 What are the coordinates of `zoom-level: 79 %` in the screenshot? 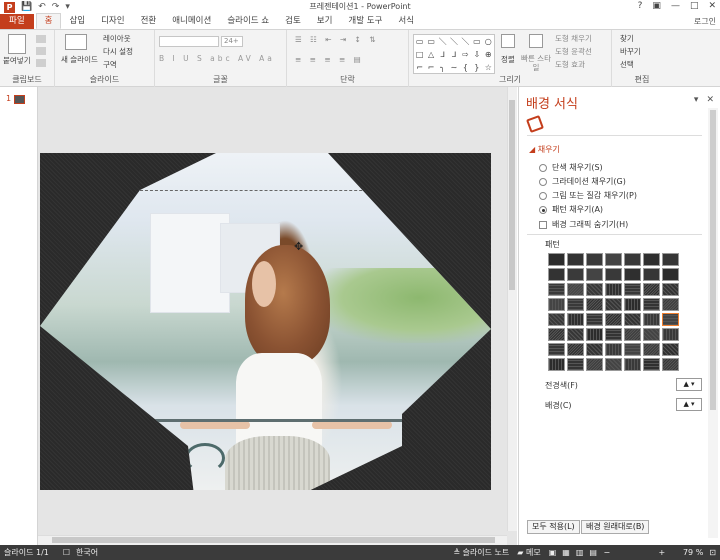 It's located at (693, 552).